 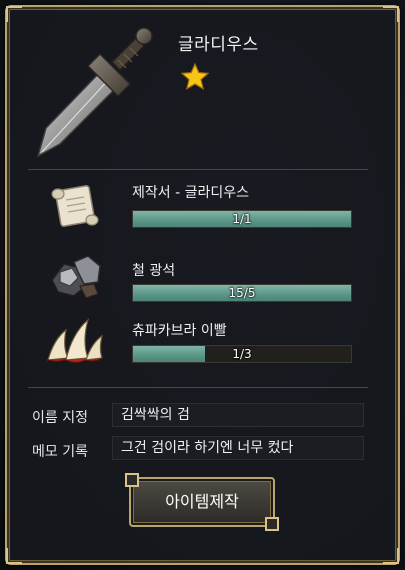 I want to click on name-label: 이름 지정, so click(x=60, y=418).